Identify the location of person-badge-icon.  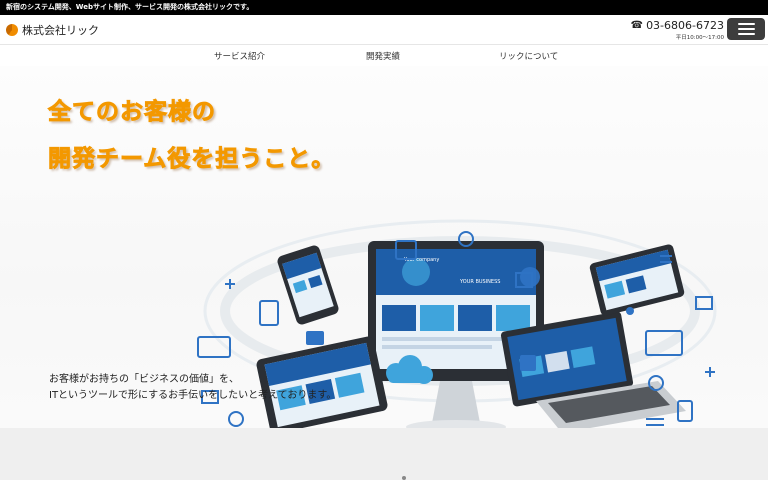
(528, 363).